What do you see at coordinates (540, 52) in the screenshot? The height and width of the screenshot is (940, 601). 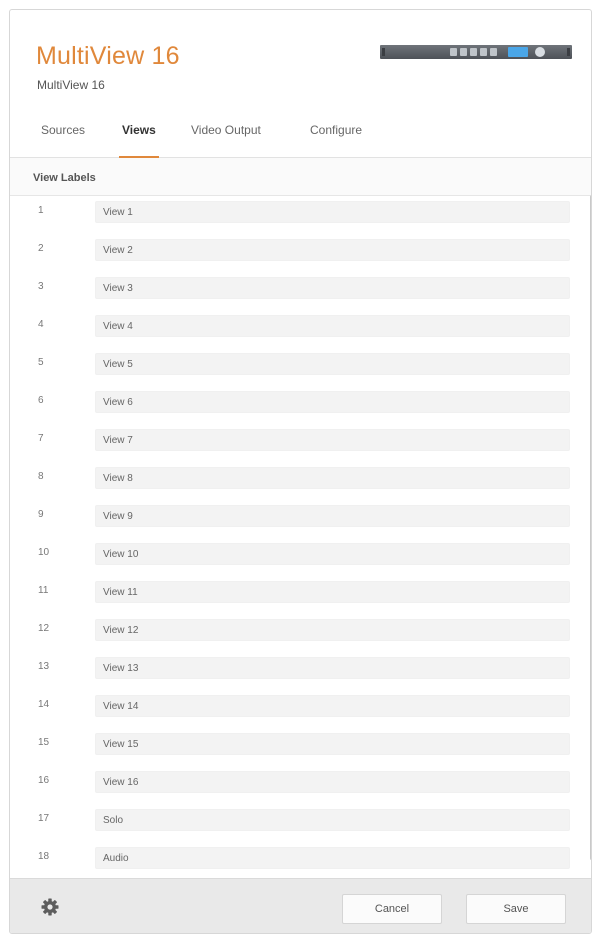 I see `device-knob` at bounding box center [540, 52].